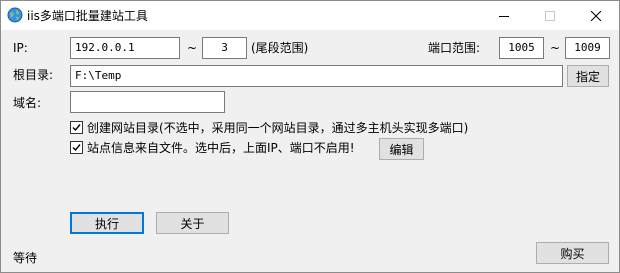  I want to click on port-tilde: ~, so click(555, 48).